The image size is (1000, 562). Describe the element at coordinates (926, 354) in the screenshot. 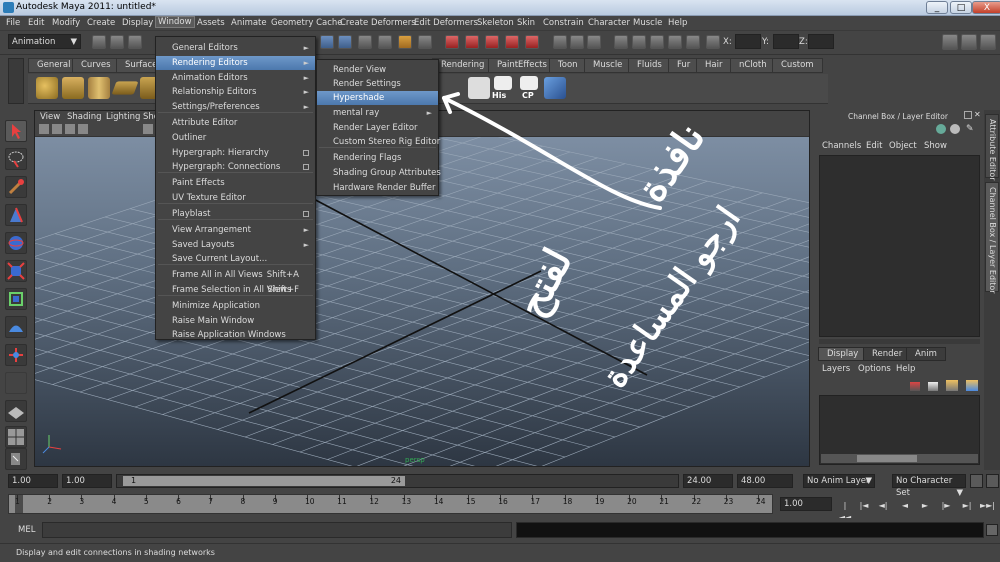

I see `tab-anim: Anim` at that location.